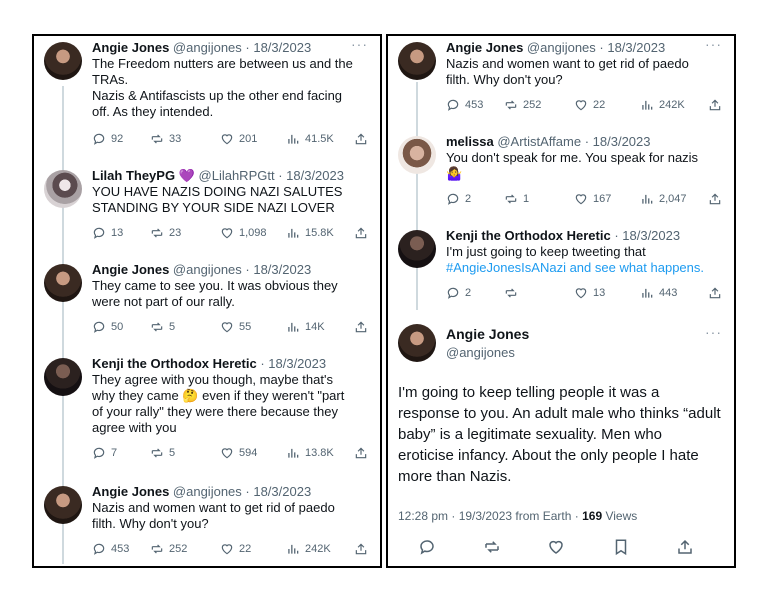 The height and width of the screenshot is (600, 780). Describe the element at coordinates (238, 453) in the screenshot. I see `like-button: 594` at that location.